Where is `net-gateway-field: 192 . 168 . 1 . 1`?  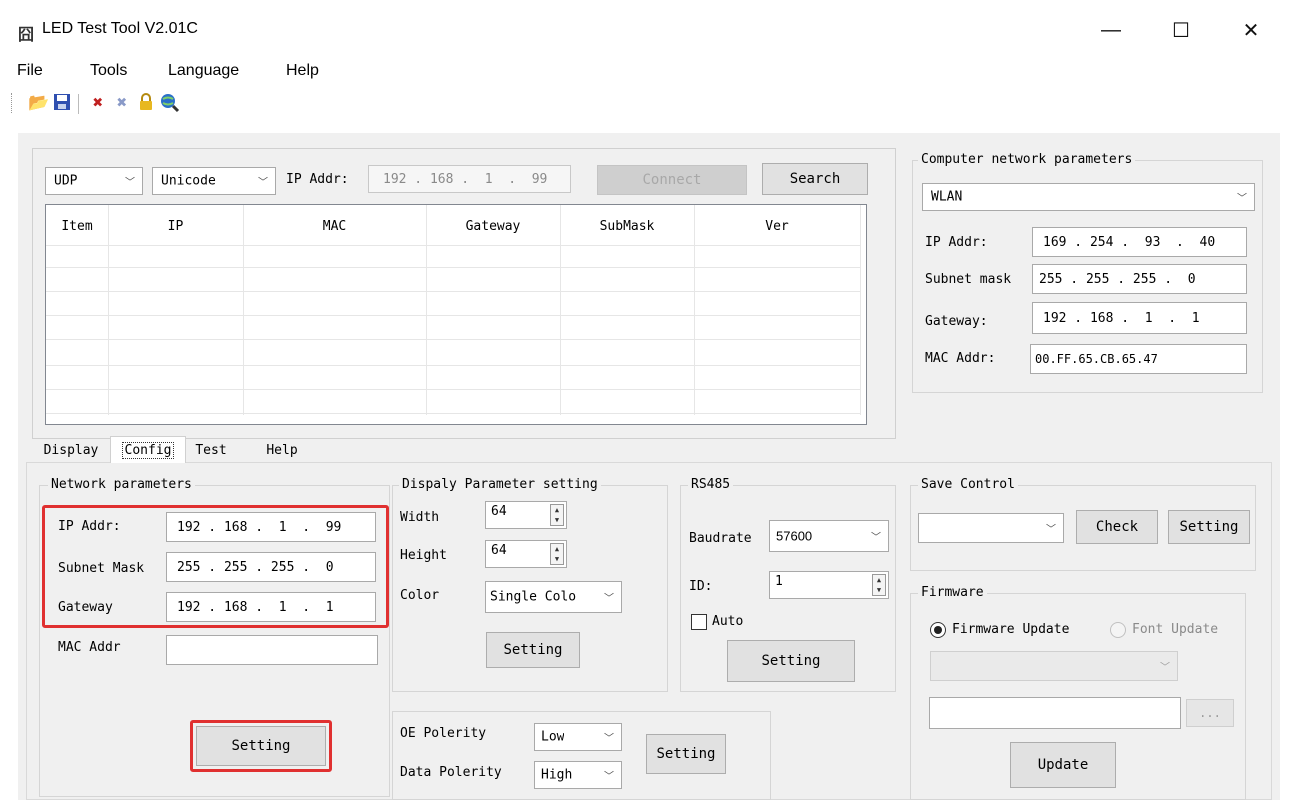 net-gateway-field: 192 . 168 . 1 . 1 is located at coordinates (271, 607).